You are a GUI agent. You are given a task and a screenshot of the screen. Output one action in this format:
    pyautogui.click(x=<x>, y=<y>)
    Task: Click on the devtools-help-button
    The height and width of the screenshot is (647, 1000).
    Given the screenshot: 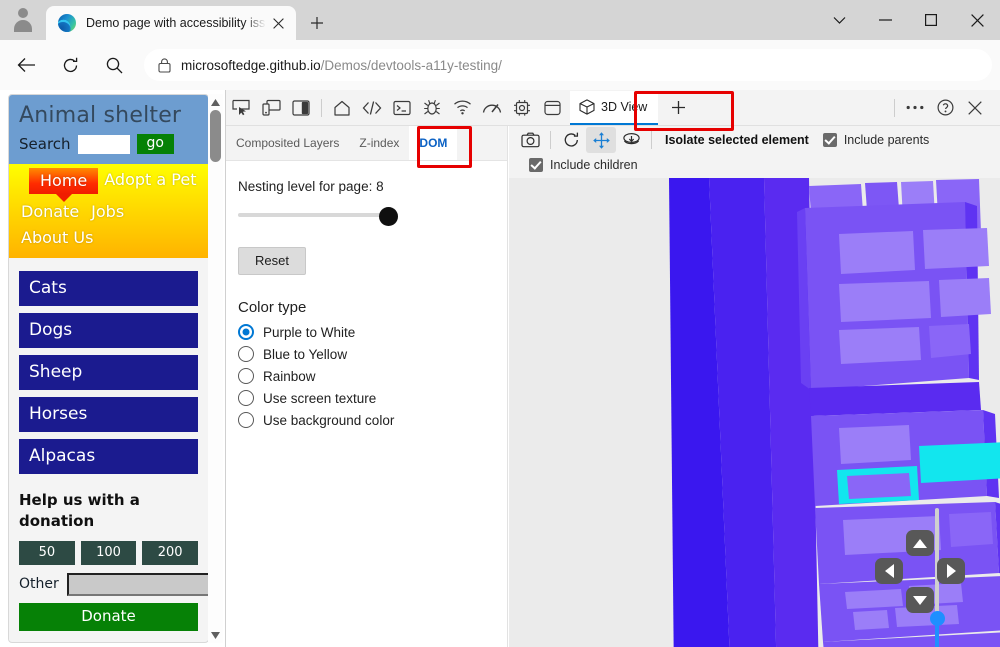 What is the action you would take?
    pyautogui.click(x=945, y=108)
    